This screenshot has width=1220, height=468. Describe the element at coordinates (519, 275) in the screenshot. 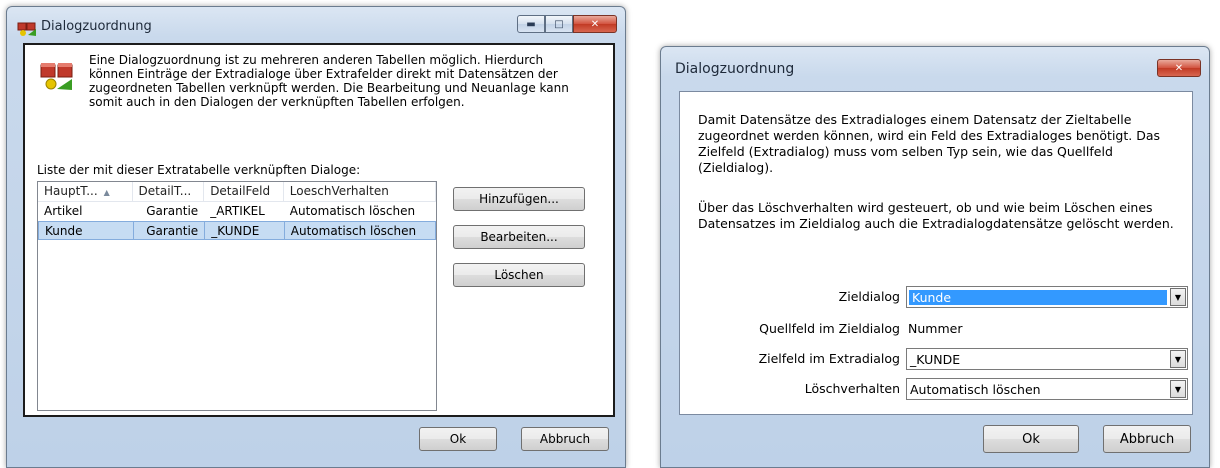

I see `delete-button: Löschen` at that location.